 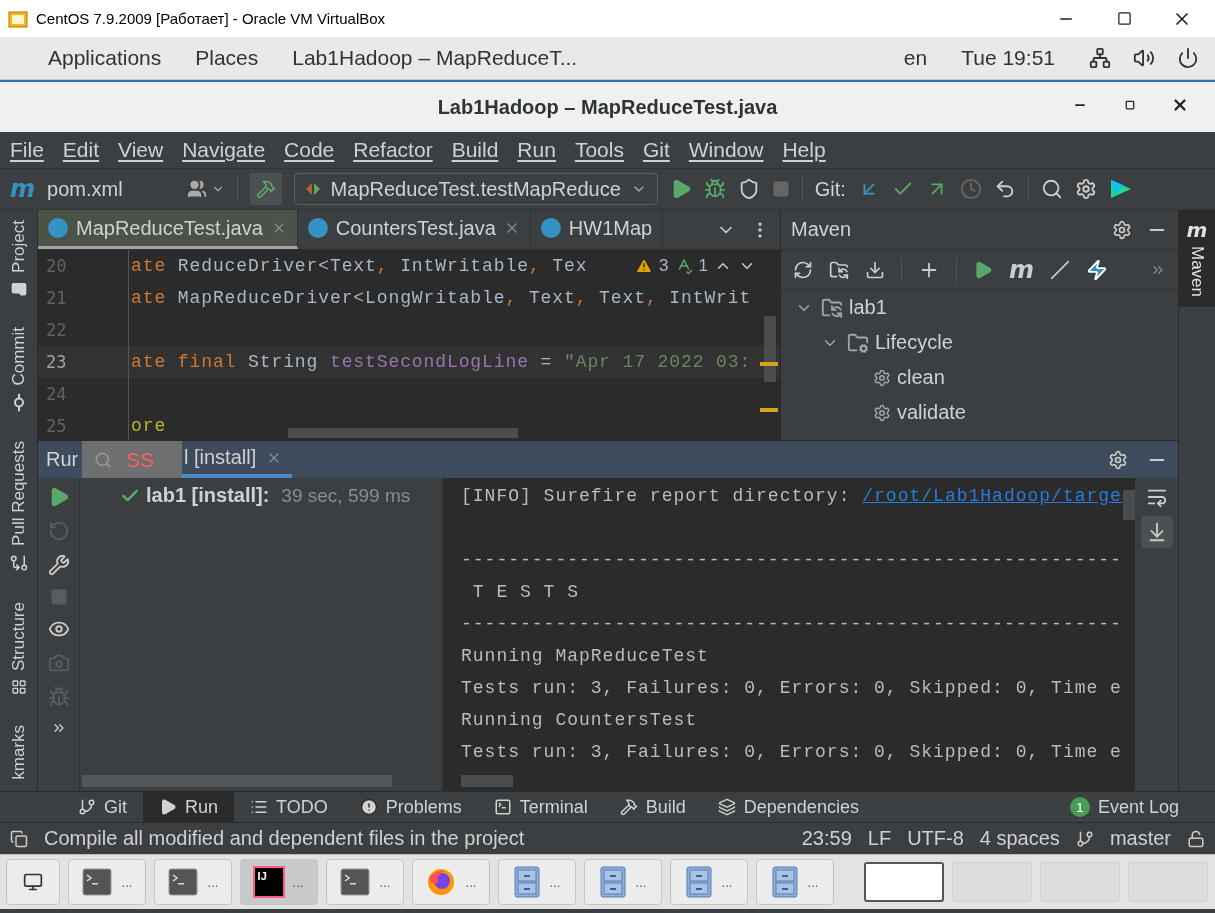 What do you see at coordinates (140, 459) in the screenshot?
I see `search-text: SS` at bounding box center [140, 459].